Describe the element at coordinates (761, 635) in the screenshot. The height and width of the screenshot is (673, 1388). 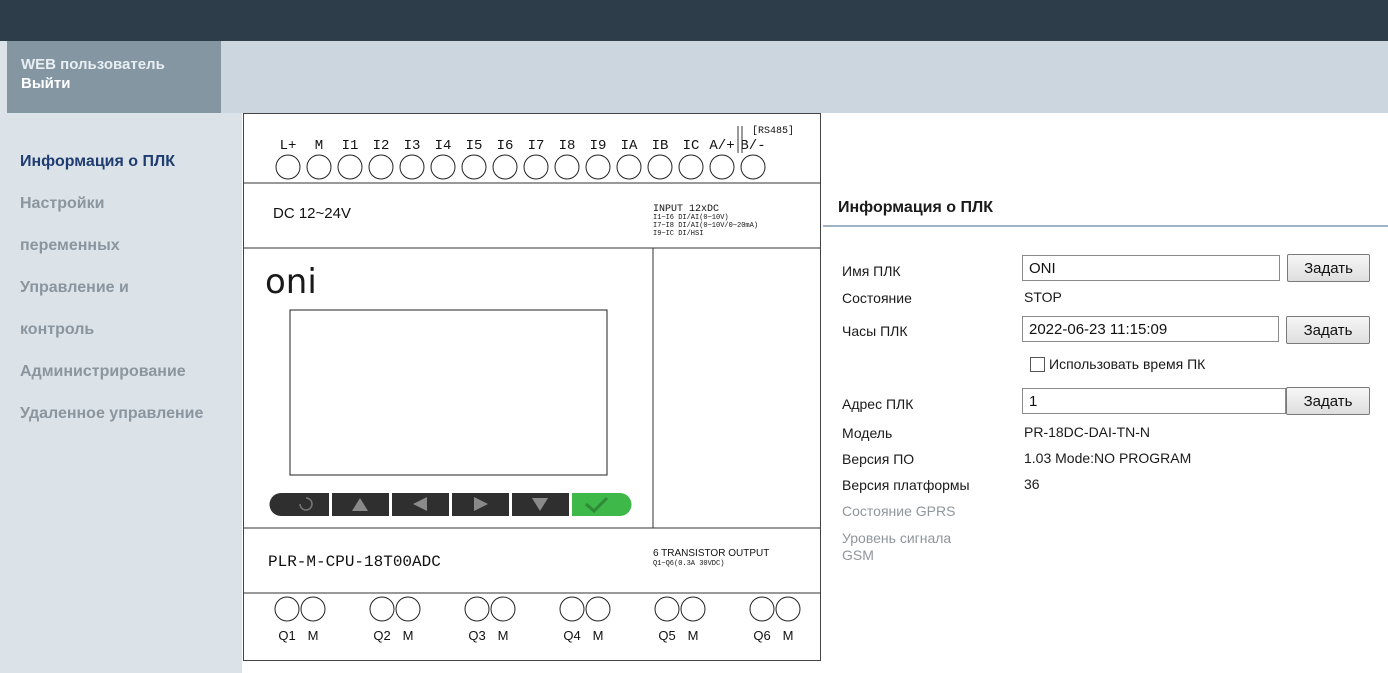
I see `output-terminal-label: Q6` at that location.